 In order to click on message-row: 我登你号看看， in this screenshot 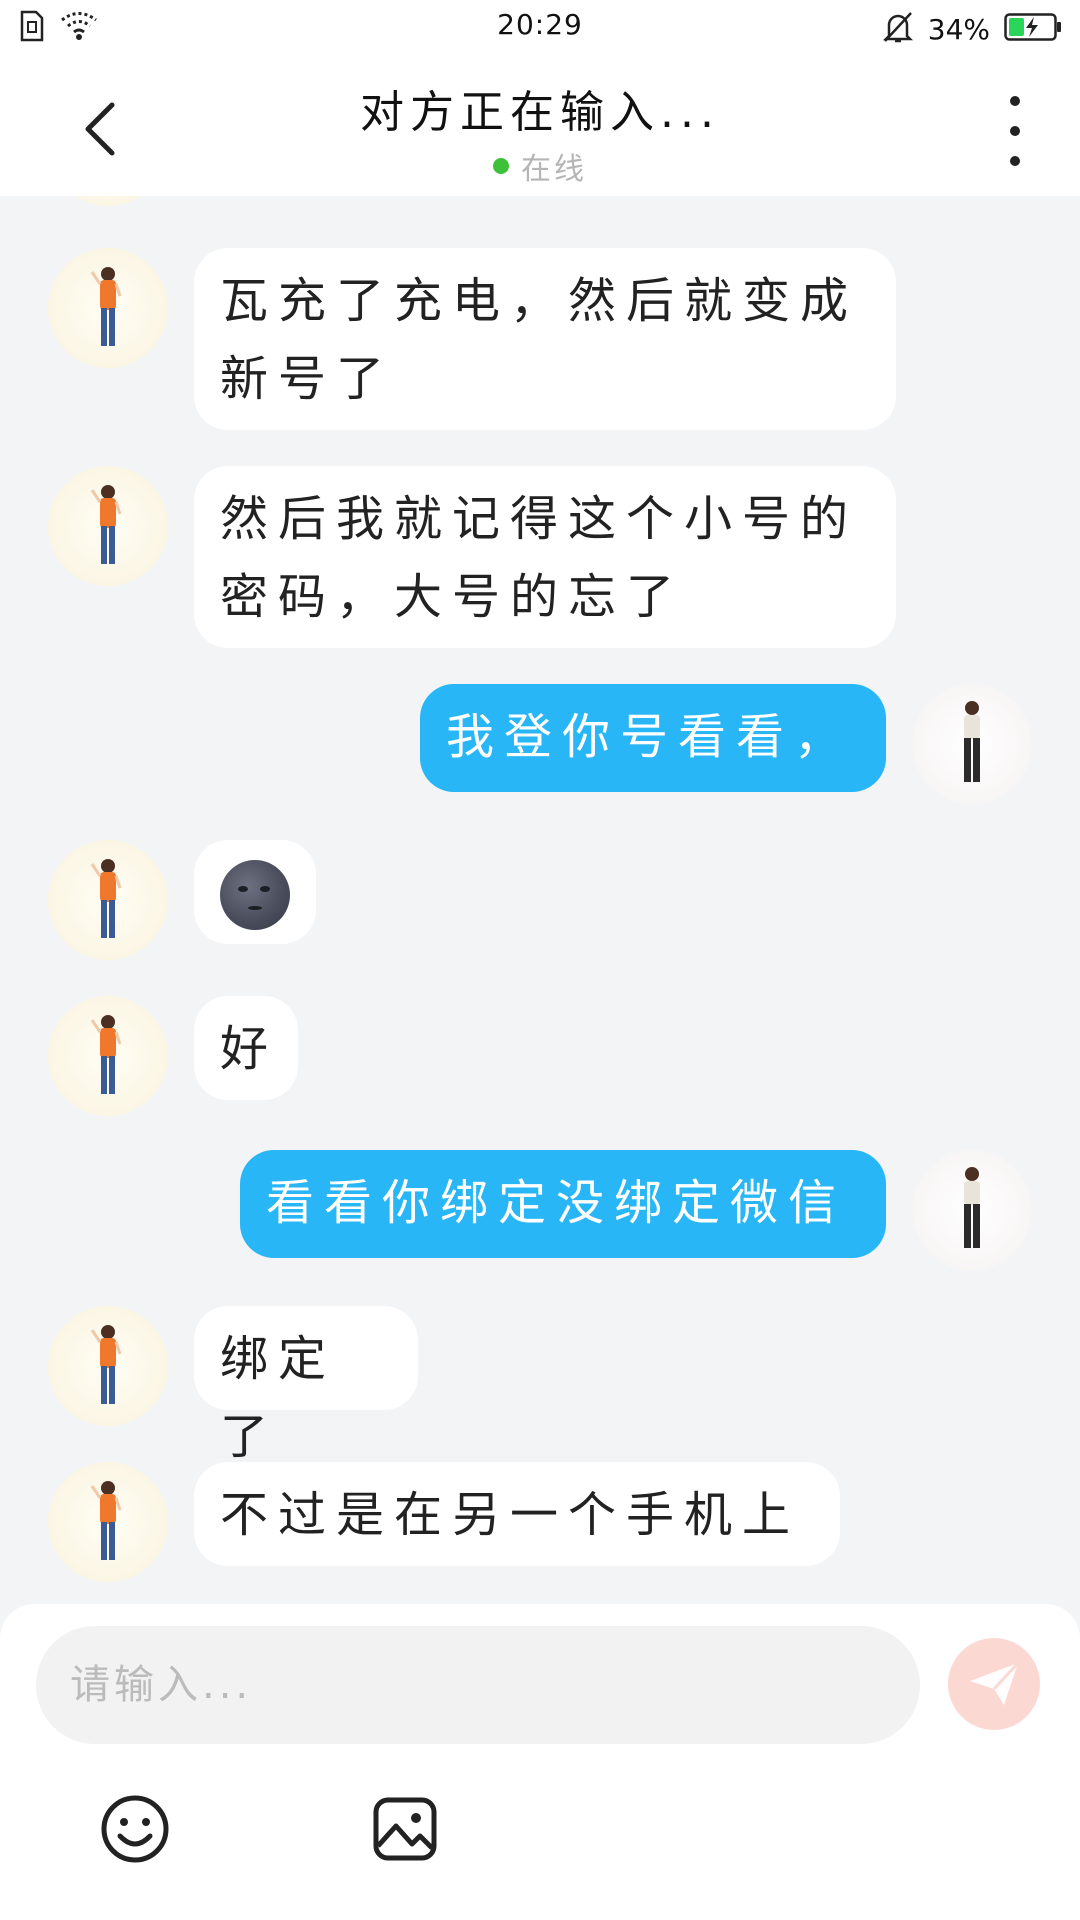, I will do `click(726, 744)`.